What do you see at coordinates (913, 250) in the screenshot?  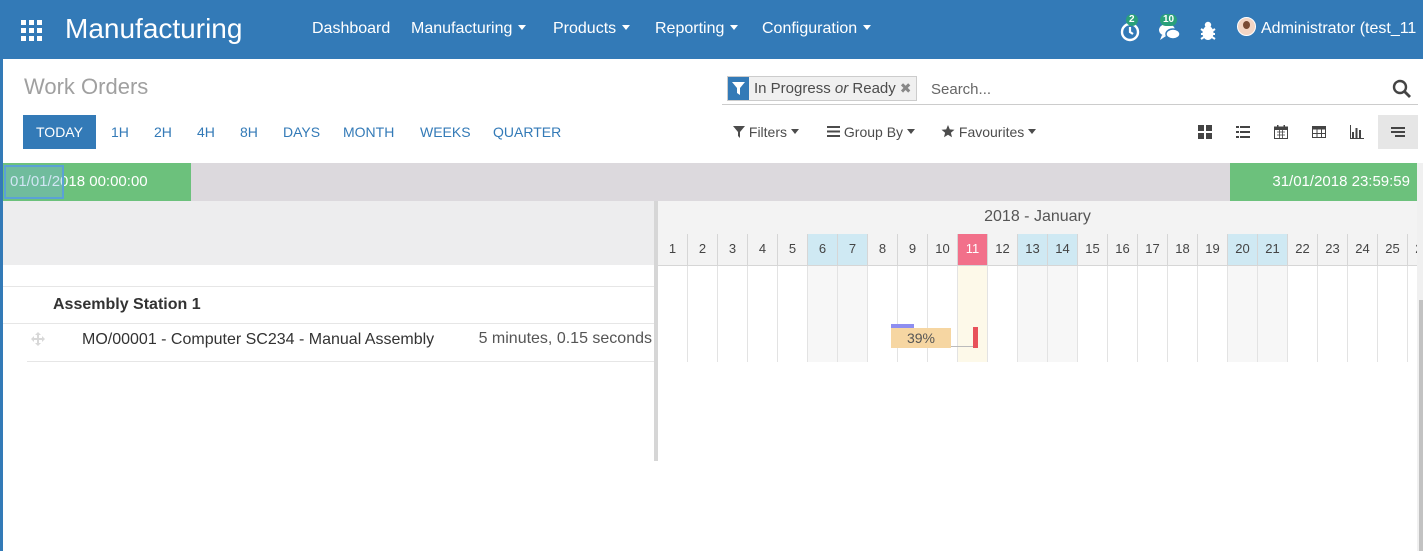 I see `day-cell-9: 9` at bounding box center [913, 250].